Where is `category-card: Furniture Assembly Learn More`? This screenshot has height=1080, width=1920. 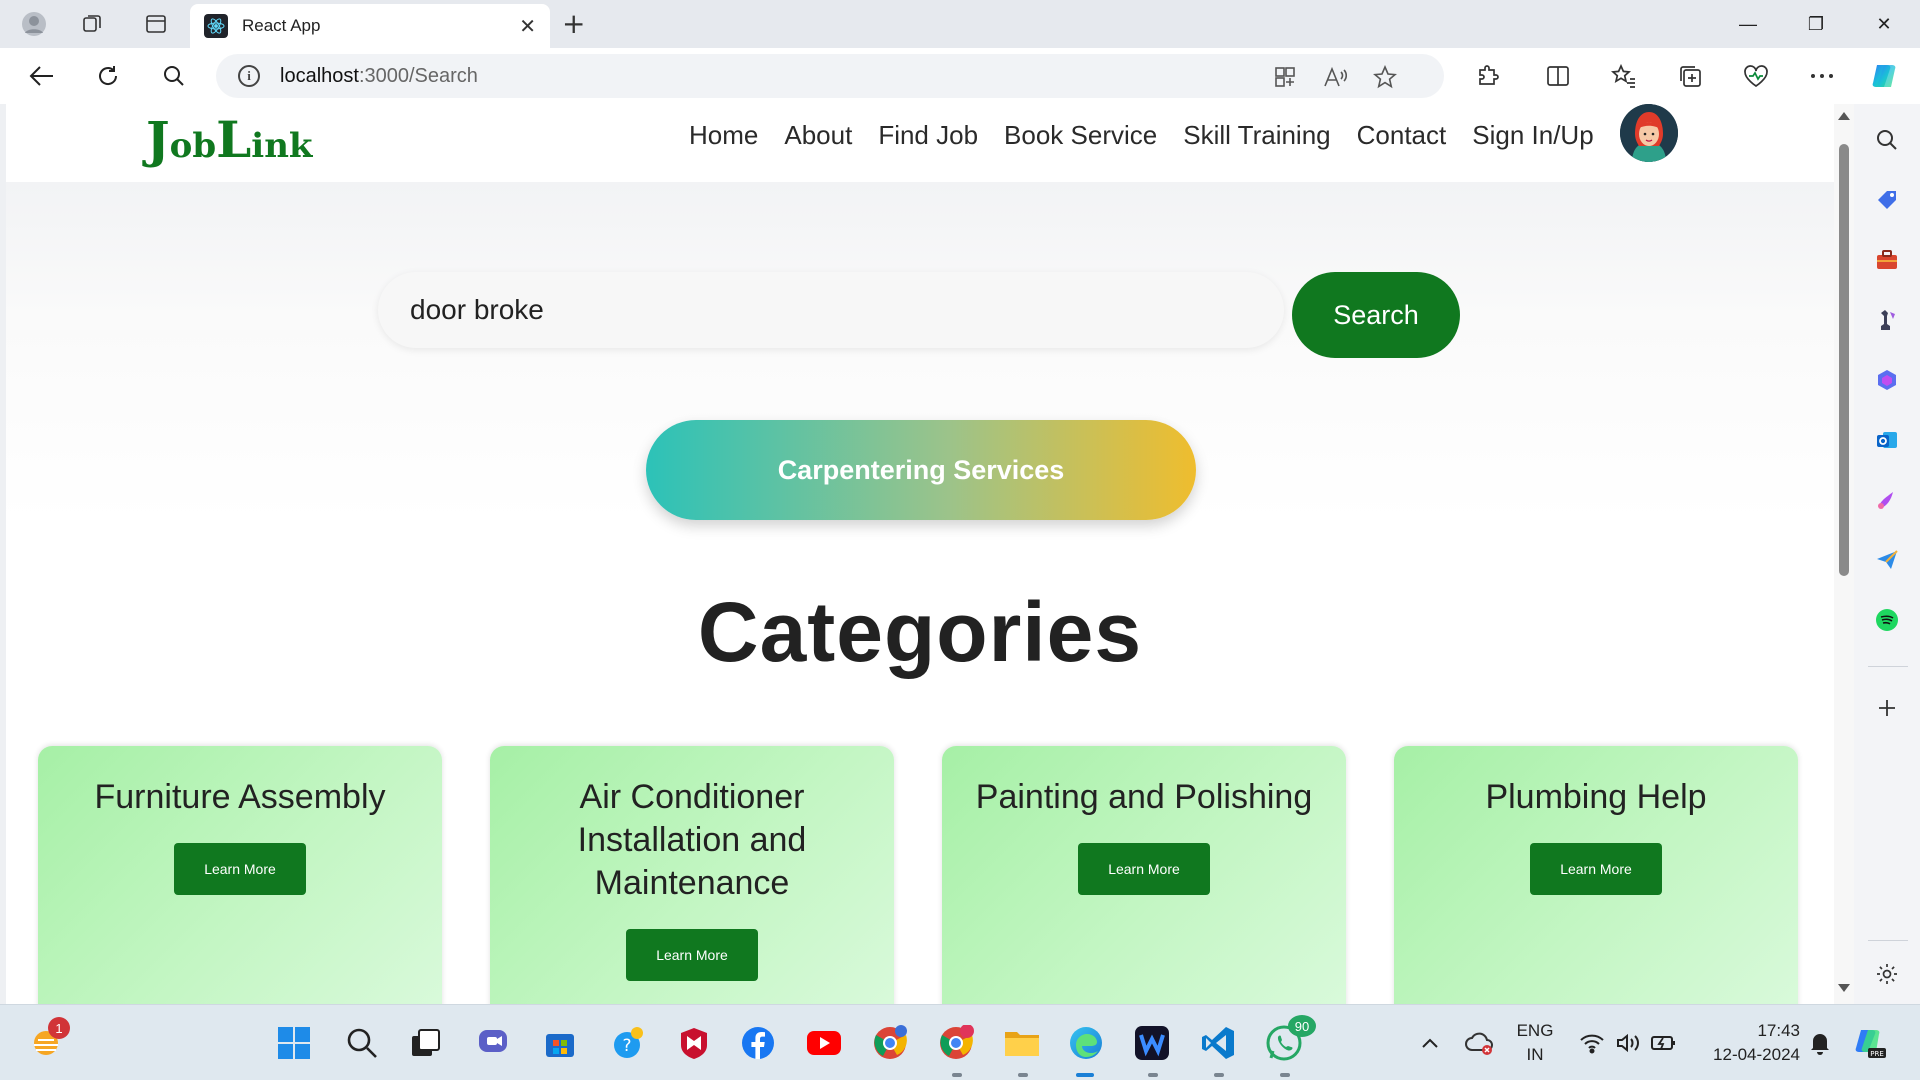 category-card: Furniture Assembly Learn More is located at coordinates (240, 875).